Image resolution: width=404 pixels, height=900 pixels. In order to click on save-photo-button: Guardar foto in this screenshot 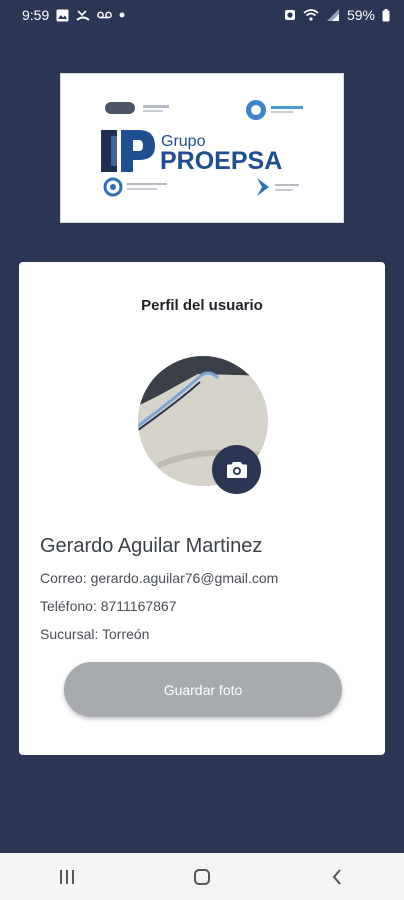, I will do `click(203, 689)`.